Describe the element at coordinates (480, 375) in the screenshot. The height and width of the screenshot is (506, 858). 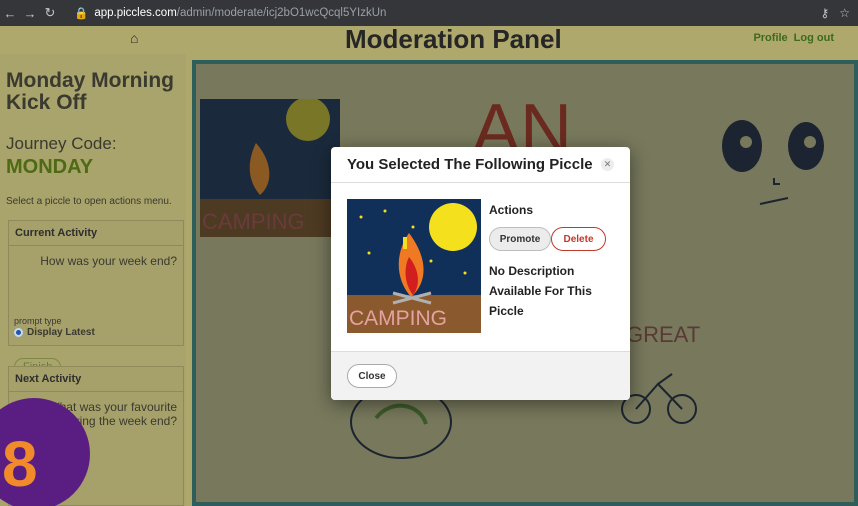
I see `modal-footer: Close` at that location.